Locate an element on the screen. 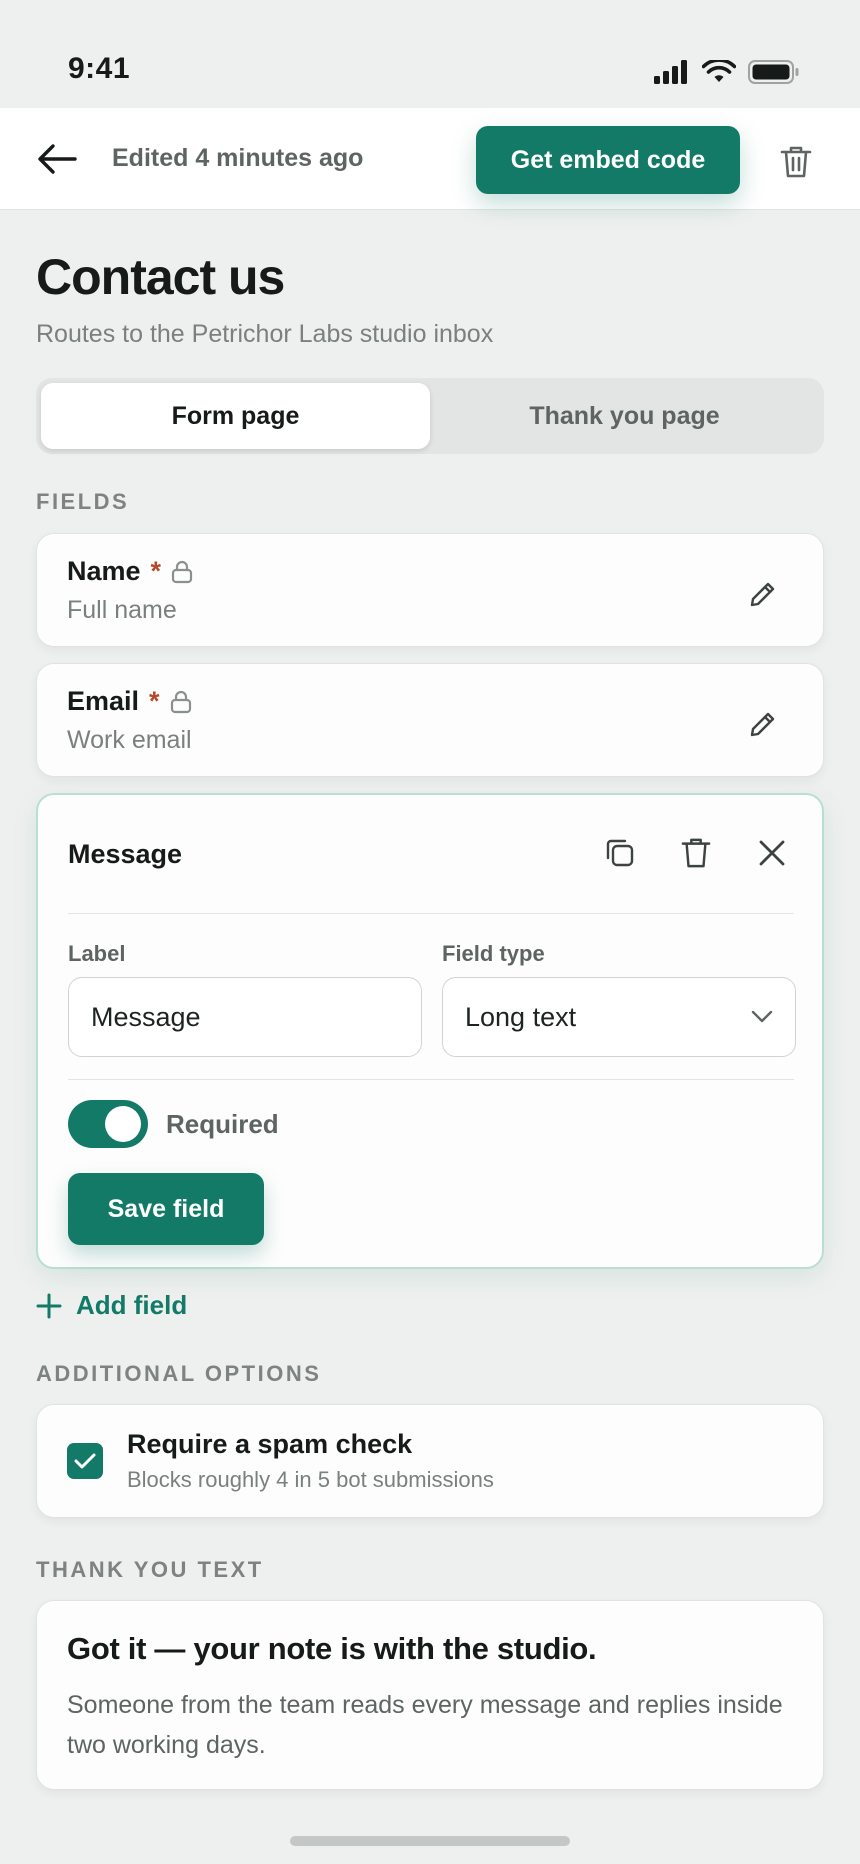  duplicate-field-button is located at coordinates (620, 853).